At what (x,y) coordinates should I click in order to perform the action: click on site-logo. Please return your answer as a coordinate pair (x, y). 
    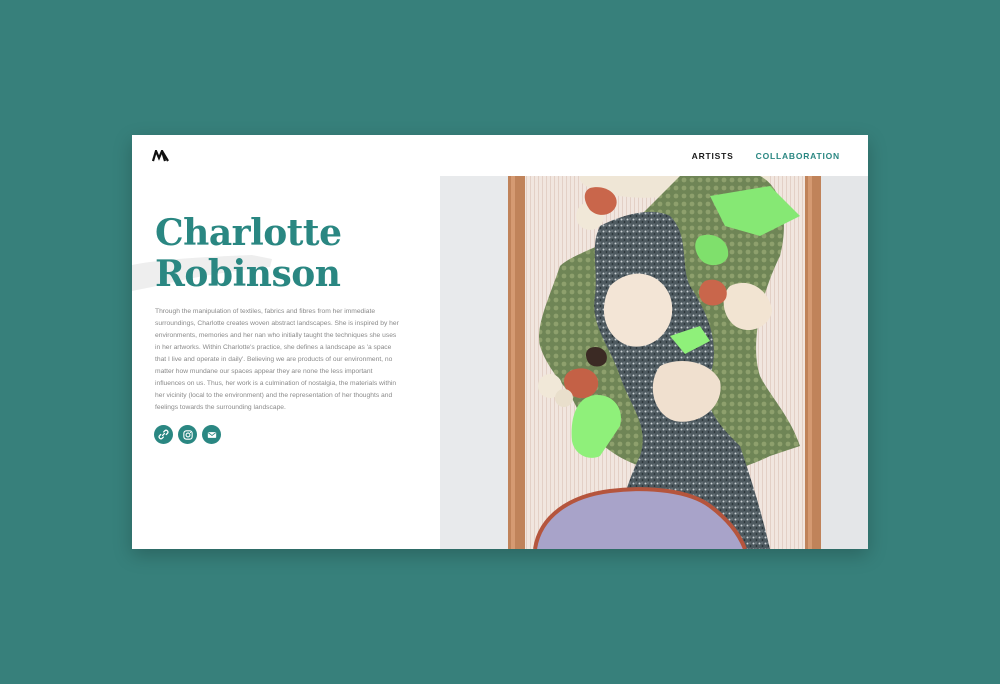
    Looking at the image, I should click on (161, 156).